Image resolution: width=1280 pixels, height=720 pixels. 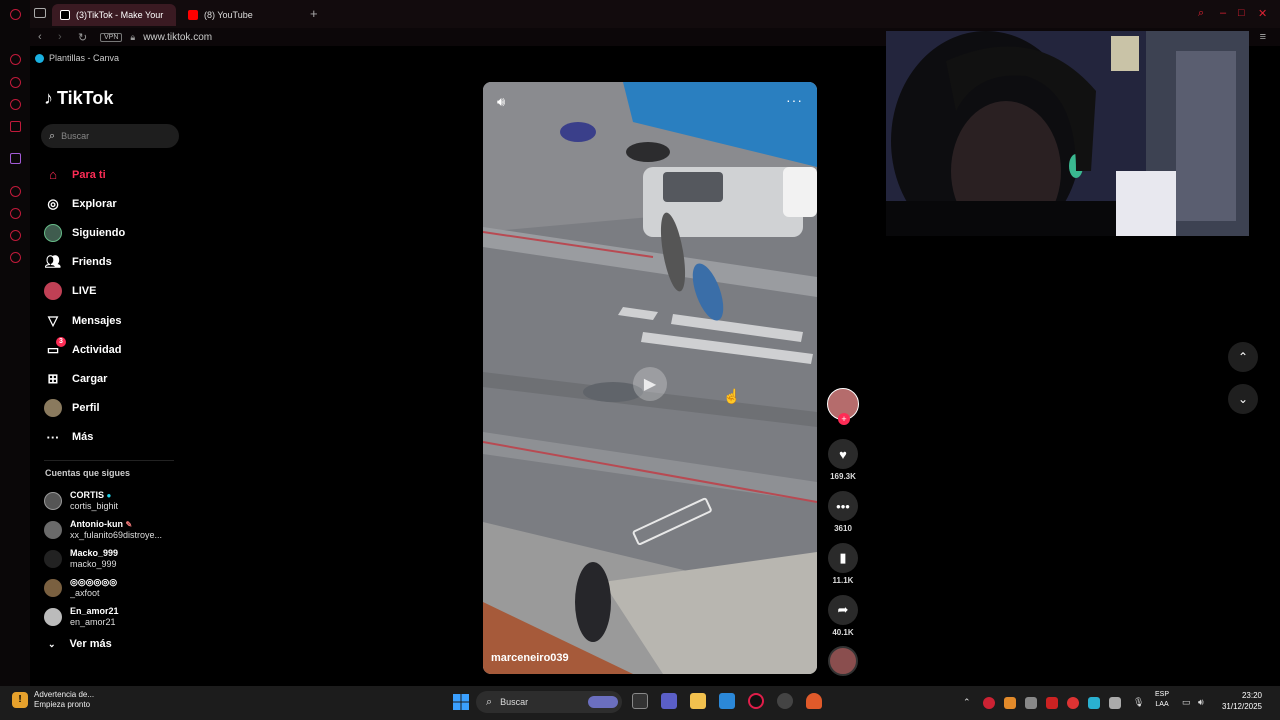 What do you see at coordinates (461, 702) in the screenshot?
I see `windows-start-icon` at bounding box center [461, 702].